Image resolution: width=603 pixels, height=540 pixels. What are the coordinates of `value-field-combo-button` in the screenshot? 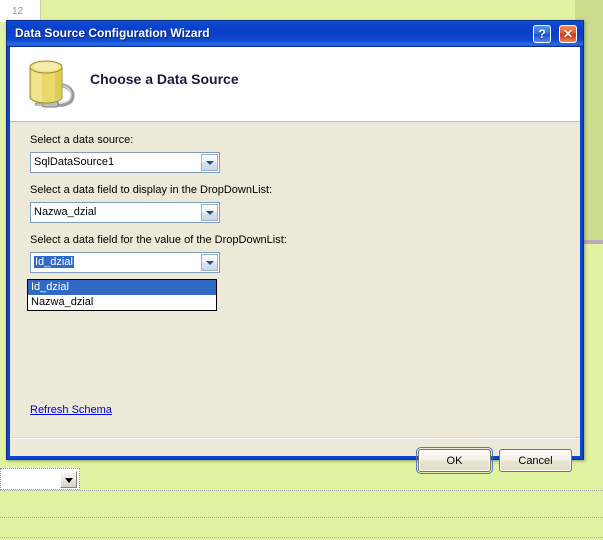 It's located at (209, 262).